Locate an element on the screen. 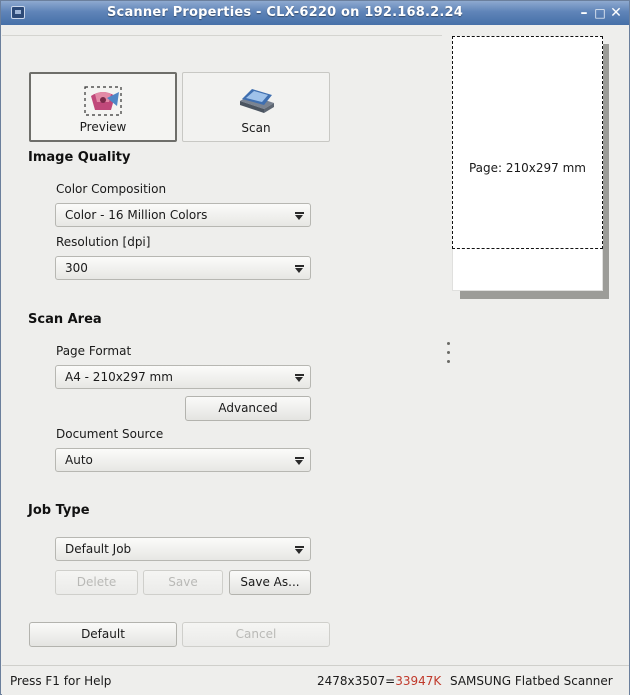 Image resolution: width=630 pixels, height=695 pixels. color-composition-select: Color - 16 Million Colors is located at coordinates (183, 215).